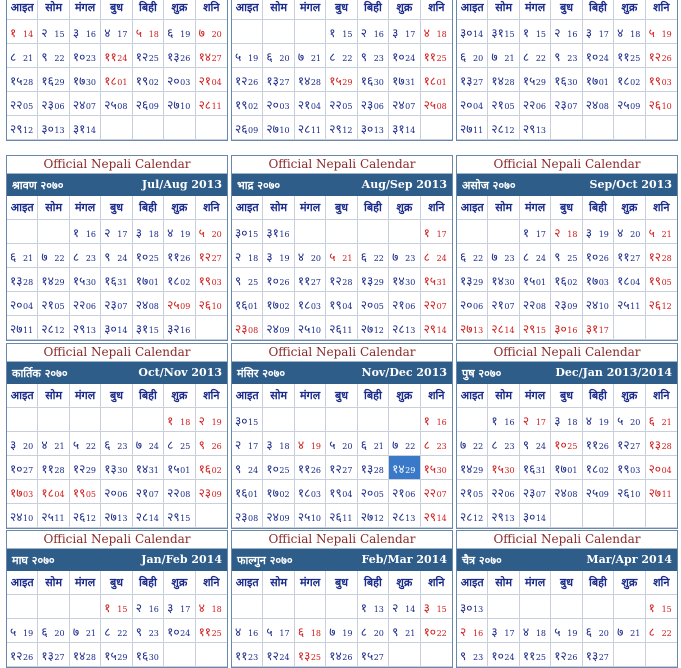 This screenshot has width=681, height=668. Describe the element at coordinates (279, 304) in the screenshot. I see `day-cell: १७ 02` at that location.